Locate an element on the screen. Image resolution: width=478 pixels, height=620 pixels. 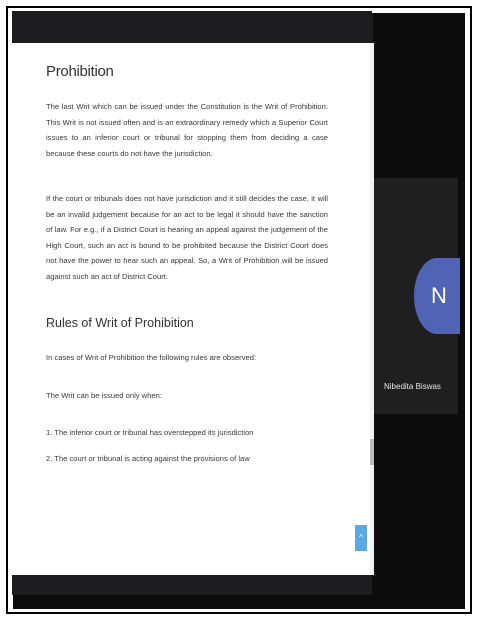
participant-tile: N Nibedita Biswas is located at coordinates (417, 296).